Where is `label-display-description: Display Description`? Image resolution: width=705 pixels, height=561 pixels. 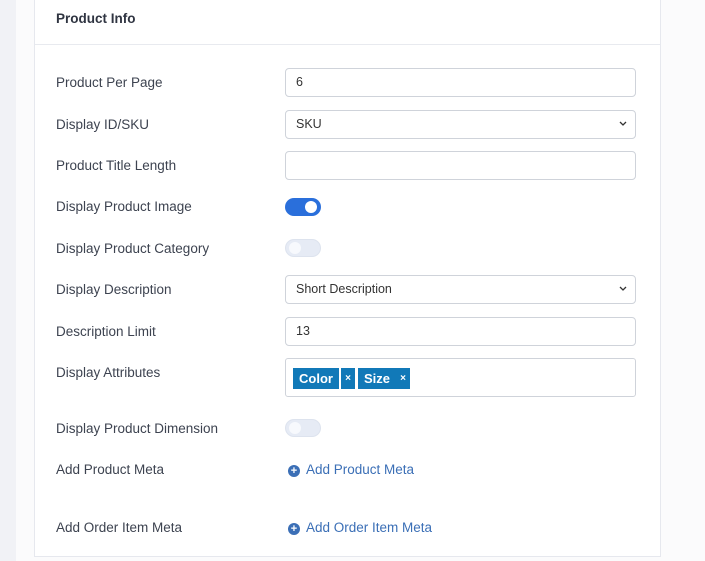 label-display-description: Display Description is located at coordinates (114, 289).